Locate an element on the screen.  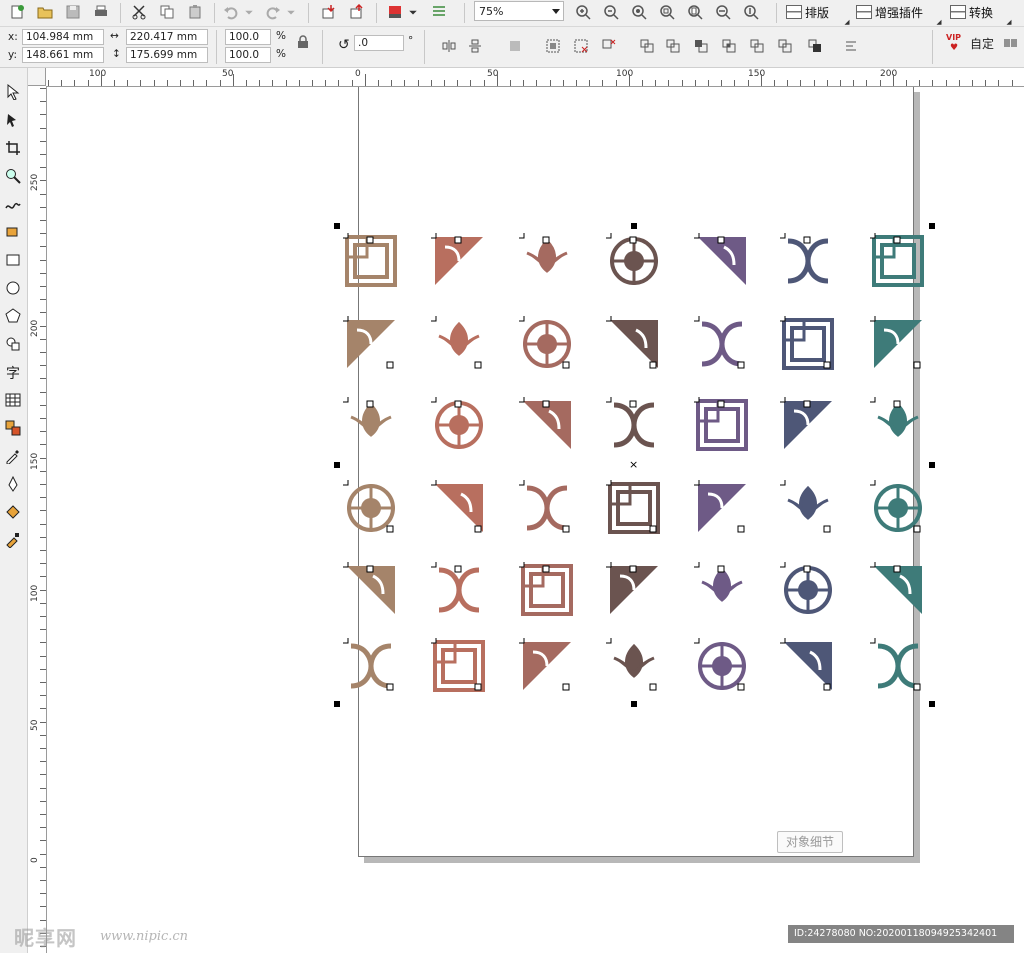
menu-convert: 转换 is located at coordinates (971, 12).